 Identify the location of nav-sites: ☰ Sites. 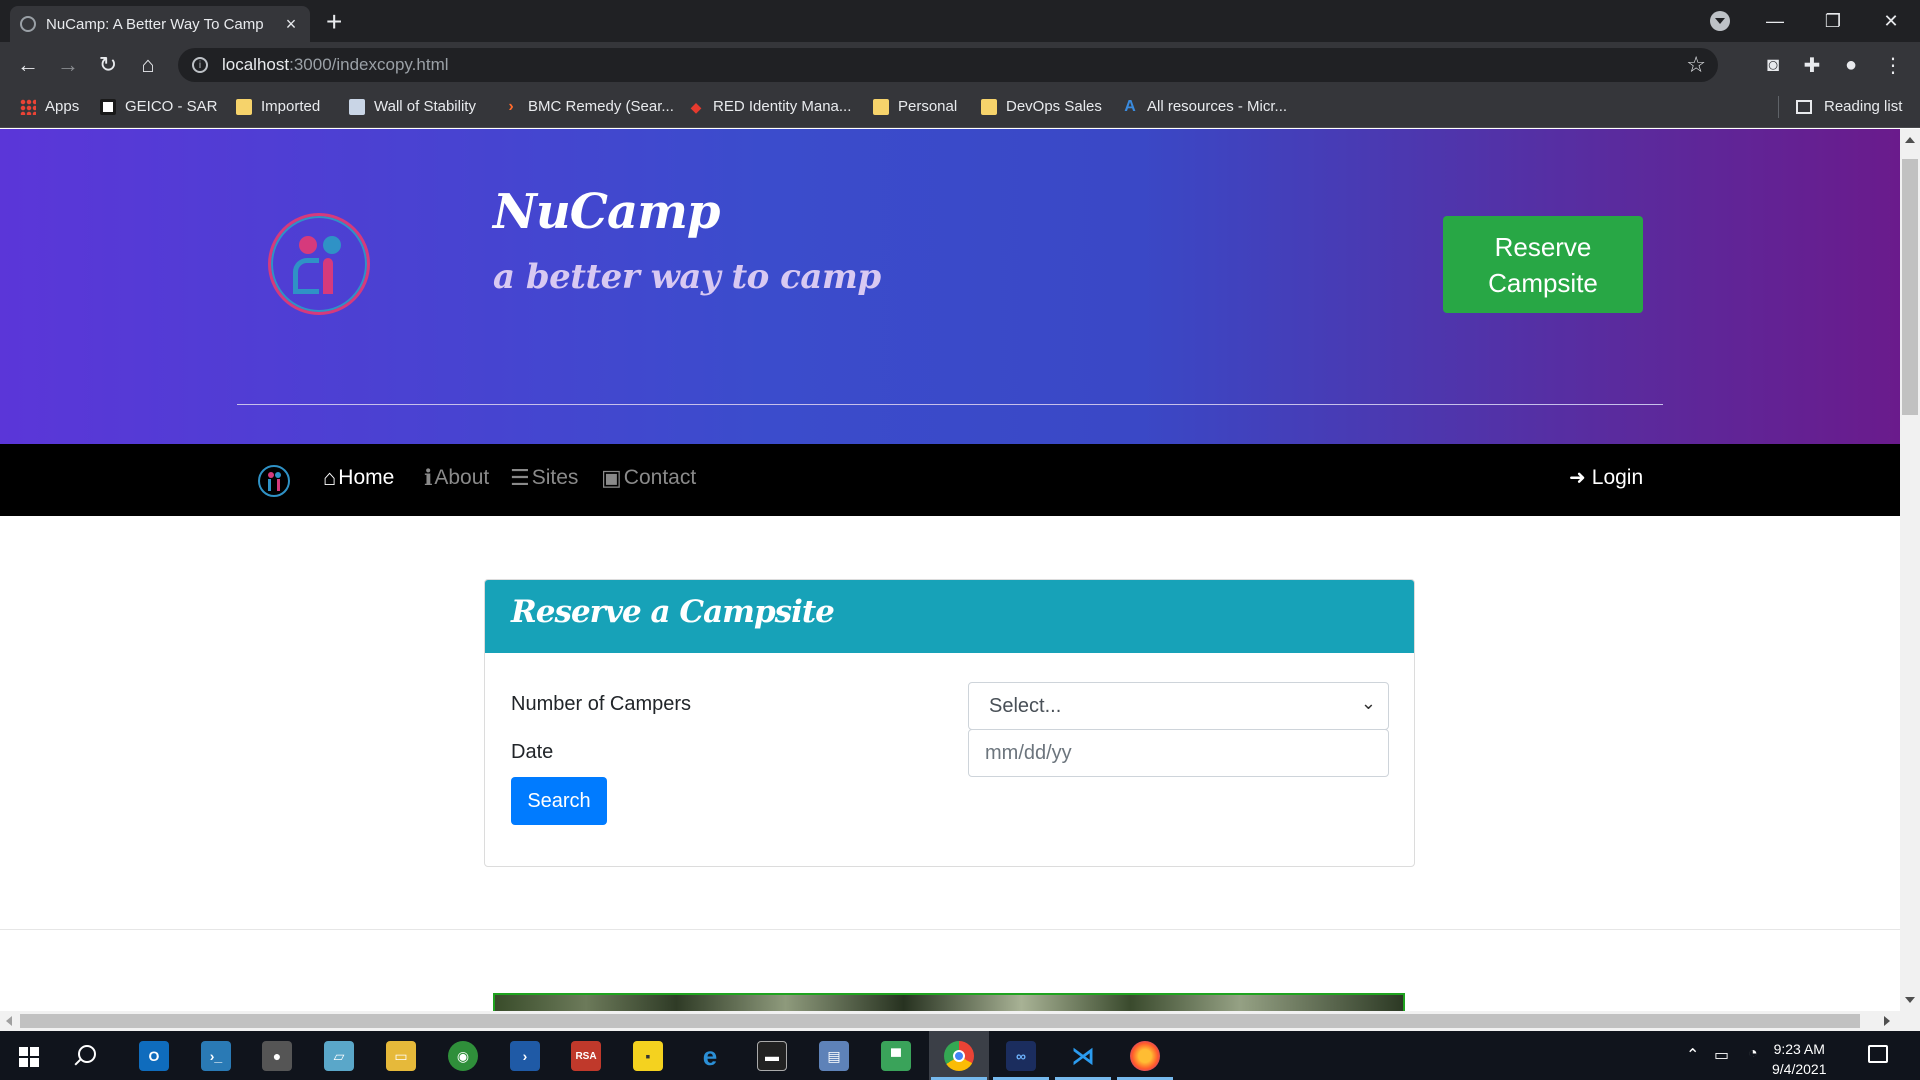
(544, 478).